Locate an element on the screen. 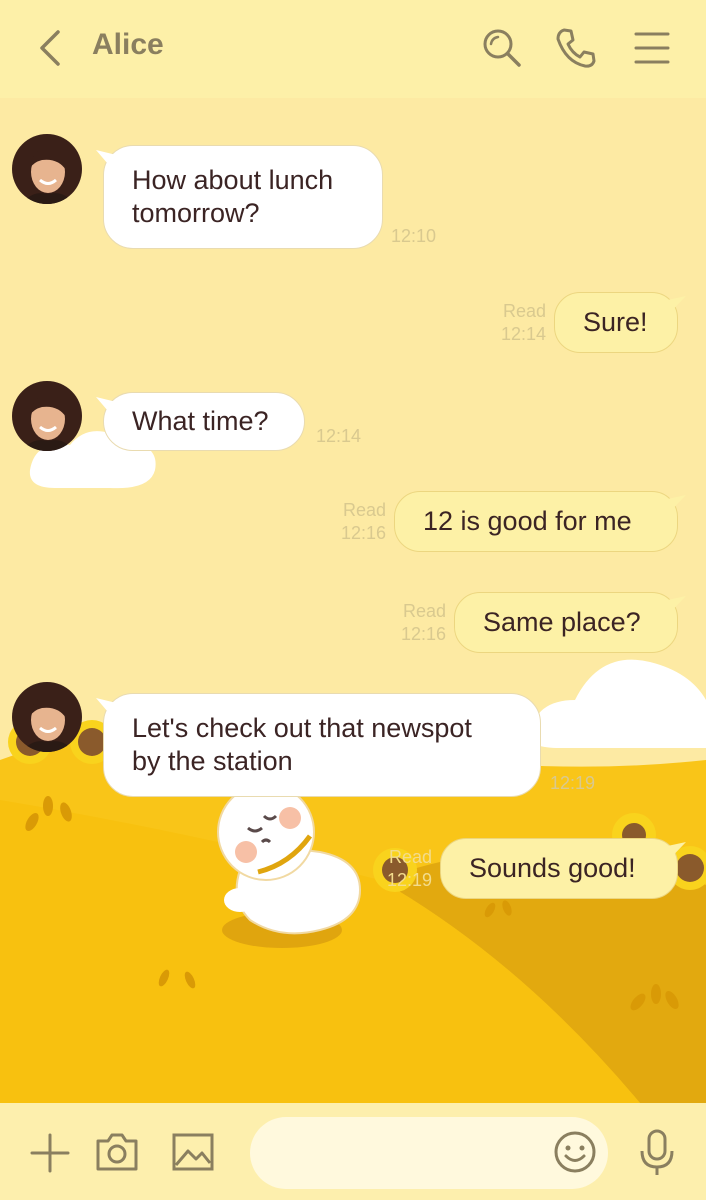 The width and height of the screenshot is (706, 1200). camera-icon is located at coordinates (117, 1152).